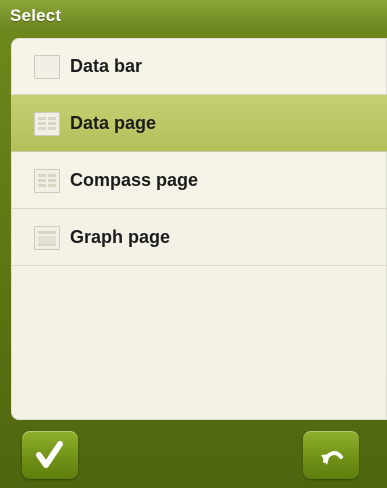 This screenshot has width=387, height=488. What do you see at coordinates (199, 66) in the screenshot?
I see `list-item-data-bar: Data bar` at bounding box center [199, 66].